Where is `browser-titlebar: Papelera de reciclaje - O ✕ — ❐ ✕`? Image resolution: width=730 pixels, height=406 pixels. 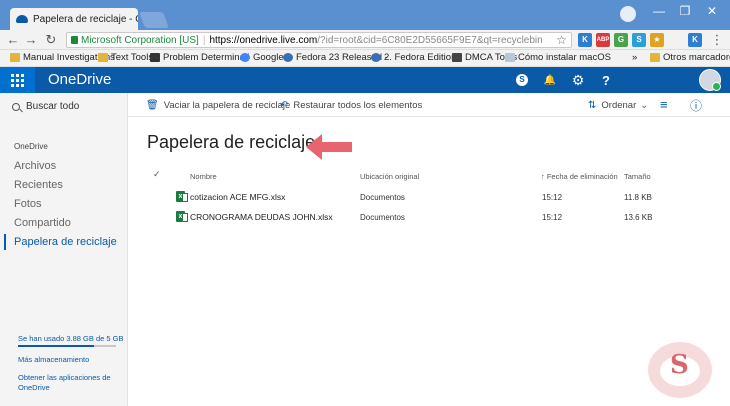
browser-titlebar: Papelera de reciclaje - O ✕ — ❐ ✕ is located at coordinates (365, 15).